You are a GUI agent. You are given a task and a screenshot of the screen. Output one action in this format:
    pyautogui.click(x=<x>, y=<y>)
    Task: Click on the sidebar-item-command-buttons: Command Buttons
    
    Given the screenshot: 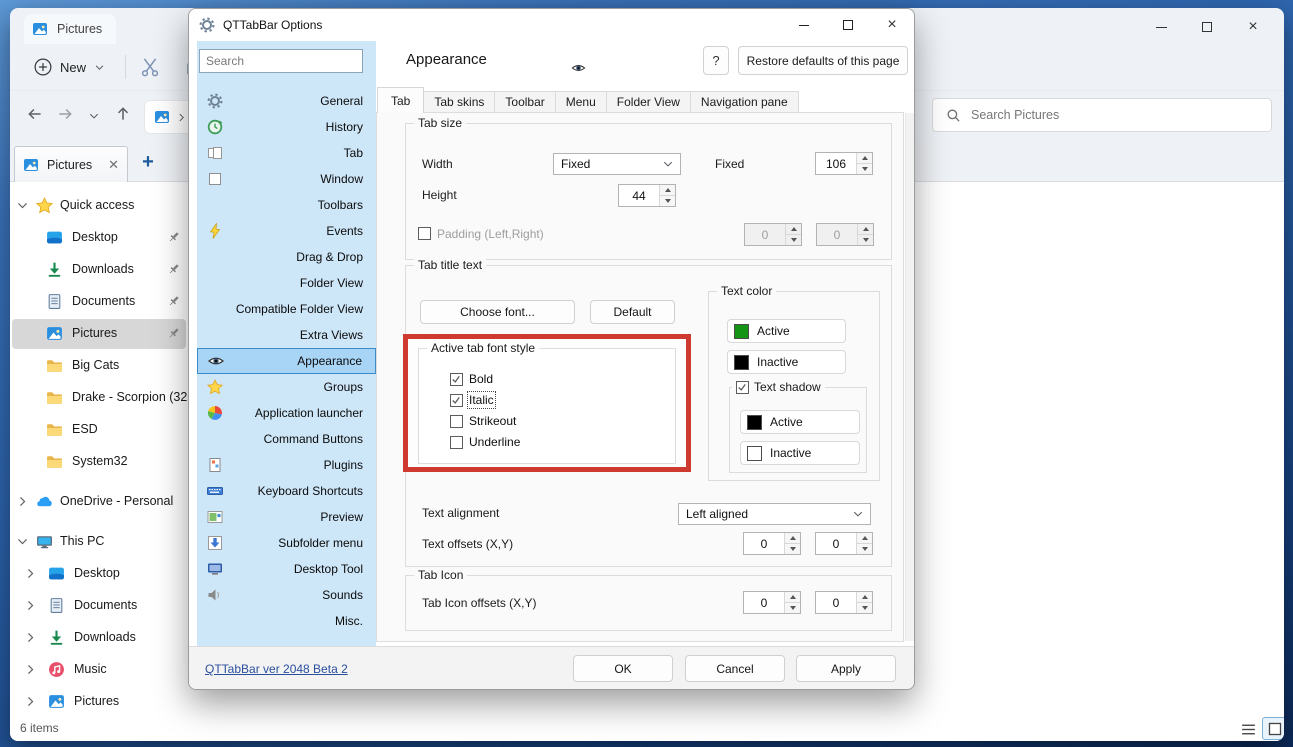 What is the action you would take?
    pyautogui.click(x=286, y=439)
    